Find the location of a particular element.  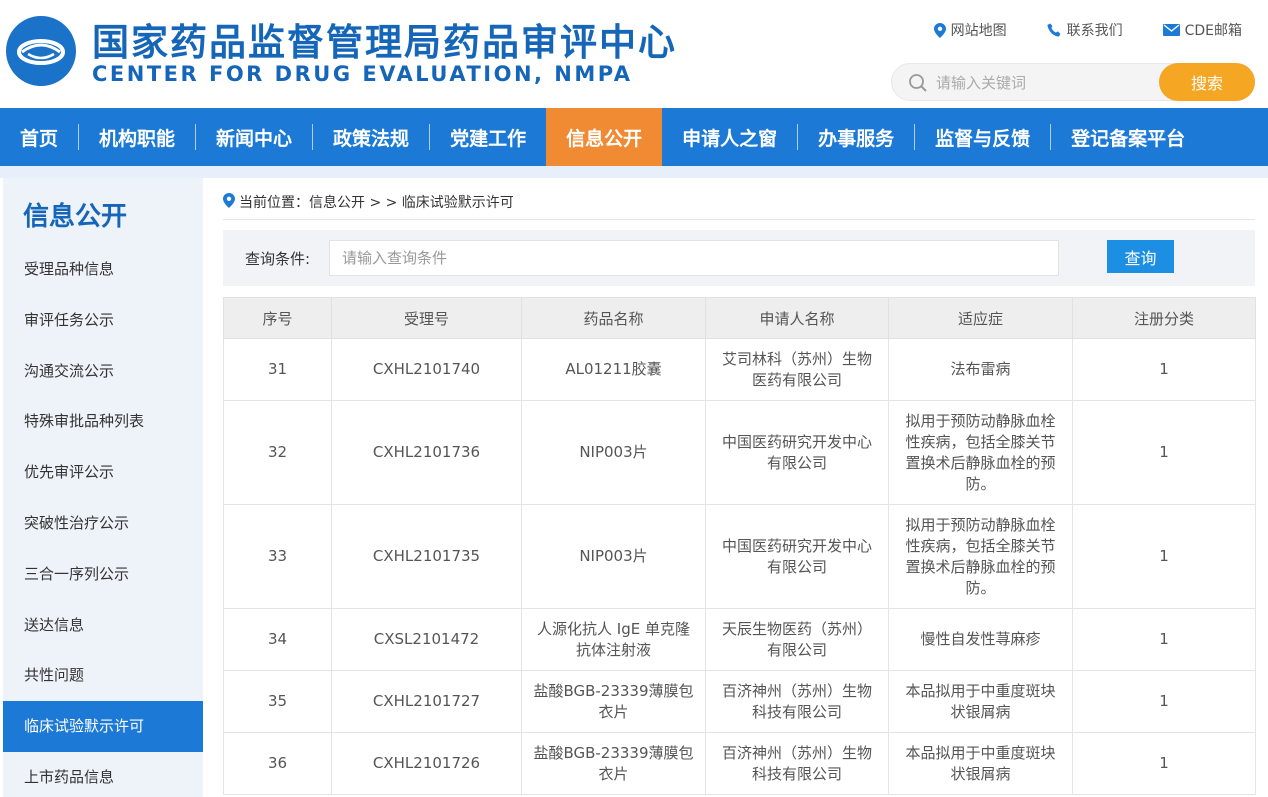

contact-label: 联系我们 is located at coordinates (1094, 31).